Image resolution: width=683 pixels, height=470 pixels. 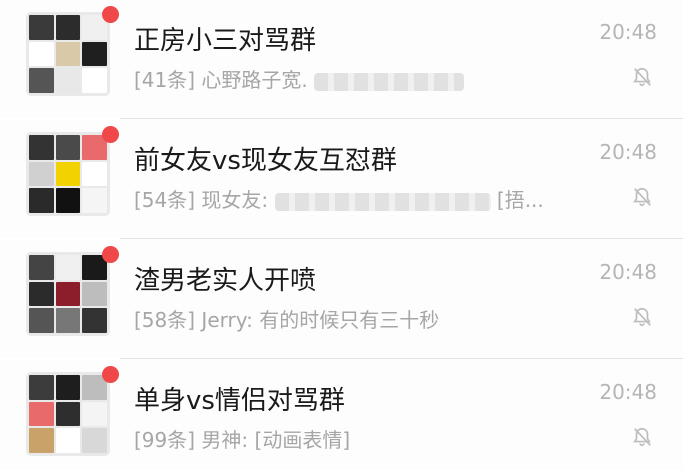 What do you see at coordinates (239, 401) in the screenshot?
I see `chat-title: 单身vs情侣对骂群` at bounding box center [239, 401].